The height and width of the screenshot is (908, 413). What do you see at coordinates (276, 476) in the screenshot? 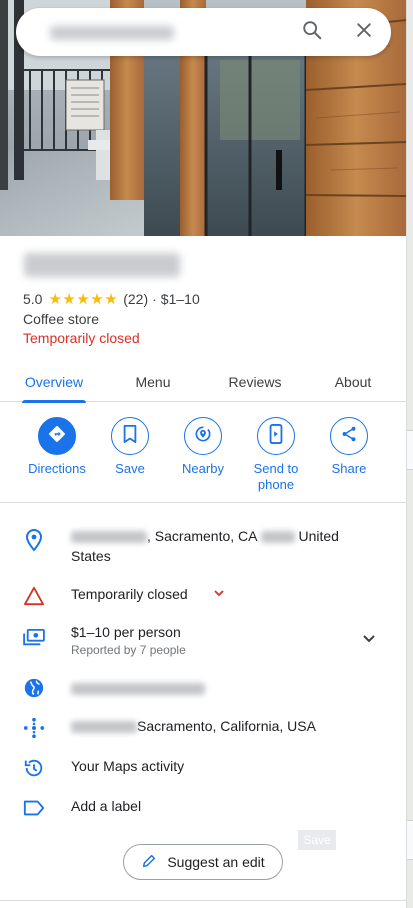
I see `send-to-phone-label: Send to phone` at bounding box center [276, 476].